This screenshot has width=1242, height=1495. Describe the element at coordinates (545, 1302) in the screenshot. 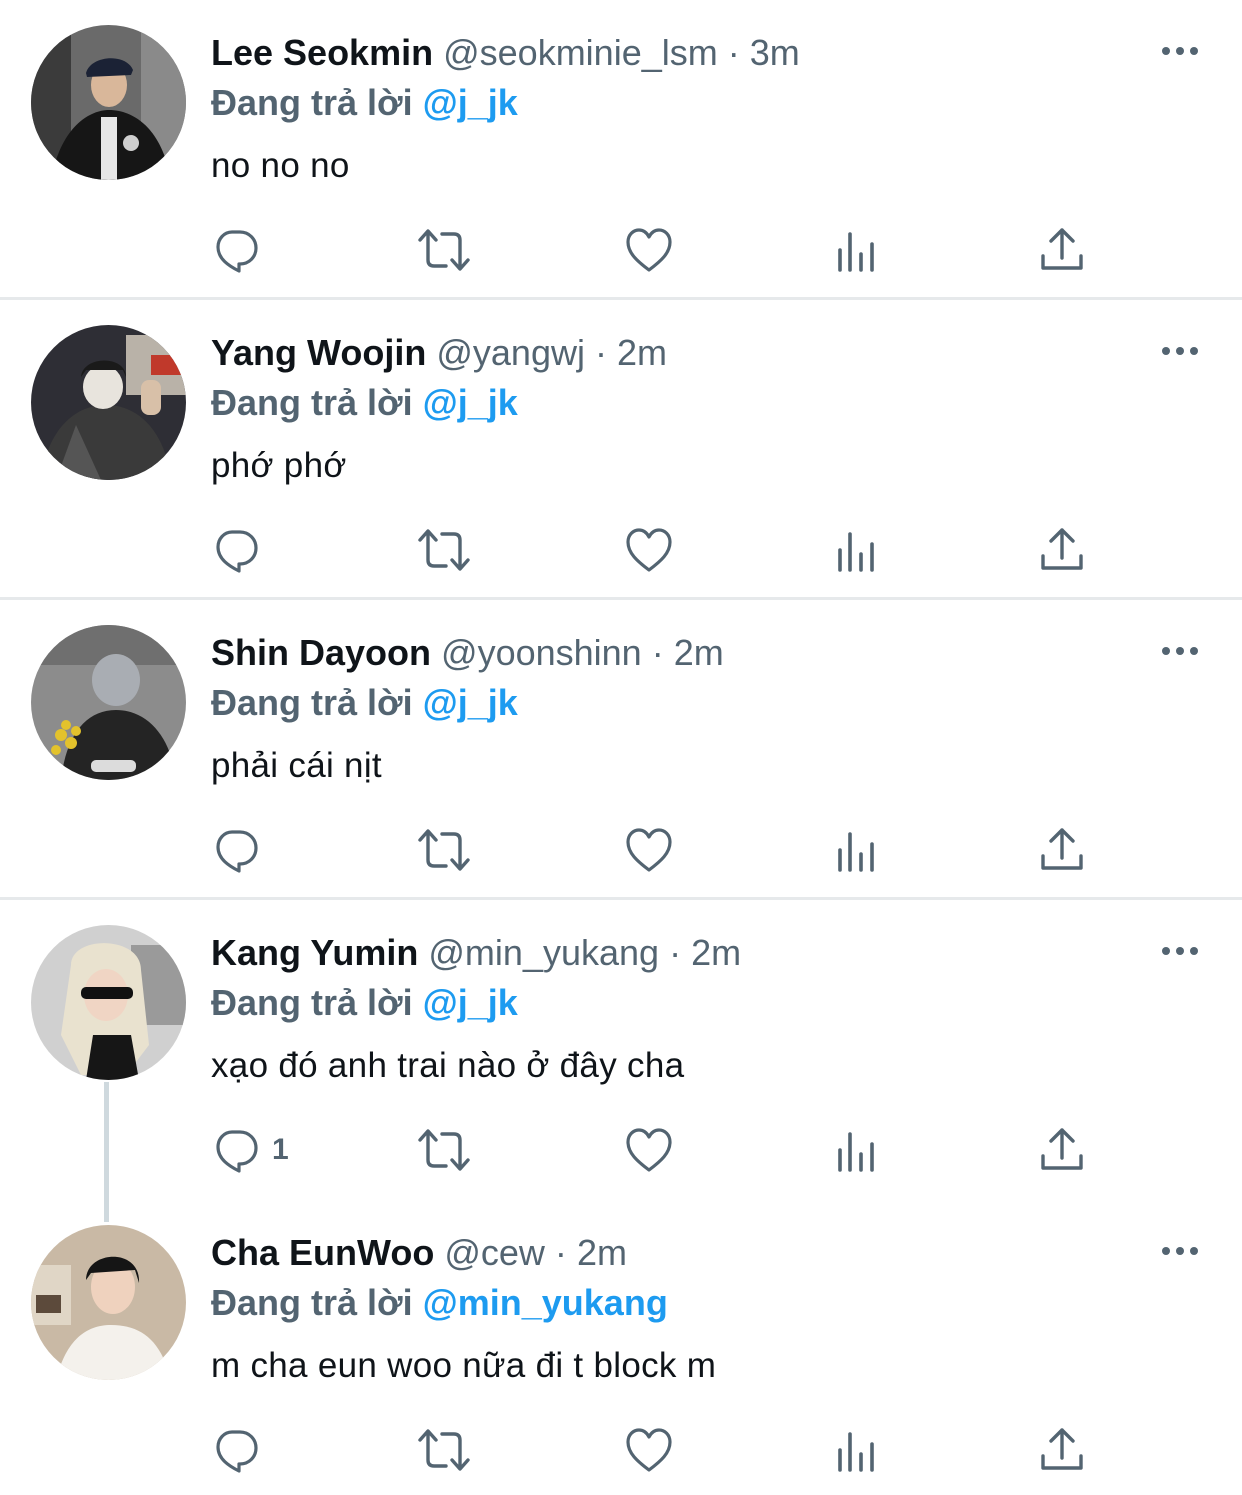

I see `mention-link: @min_yukang` at that location.